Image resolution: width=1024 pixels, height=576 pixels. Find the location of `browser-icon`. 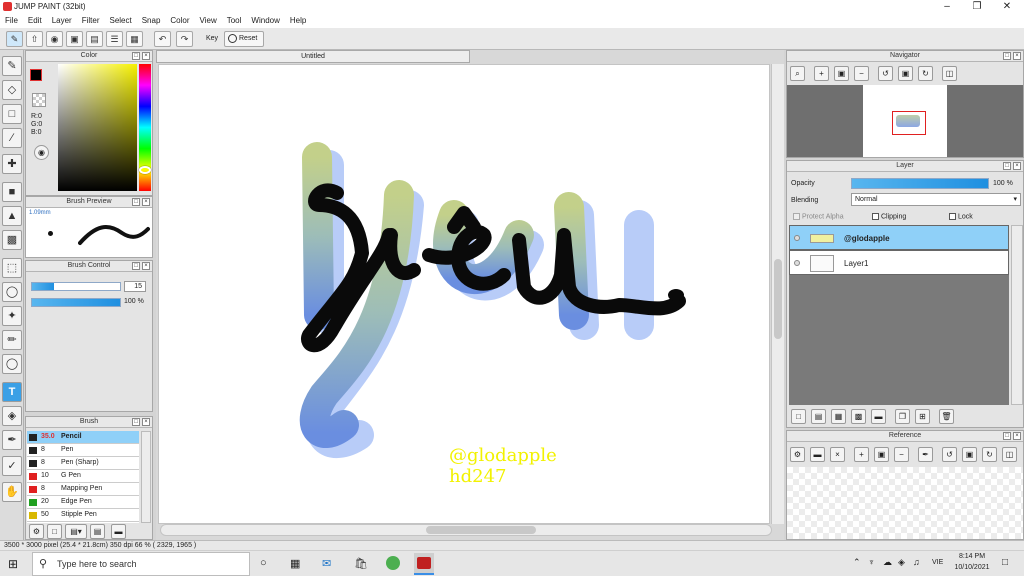

browser-icon is located at coordinates (393, 563).